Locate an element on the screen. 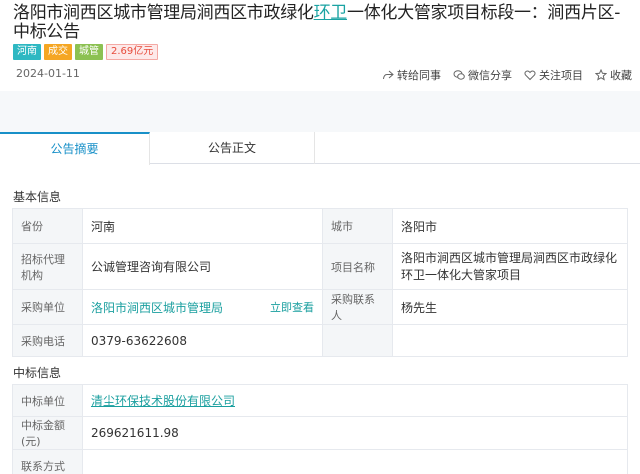 Image resolution: width=640 pixels, height=474 pixels. table-row: 联系方式 is located at coordinates (320, 461).